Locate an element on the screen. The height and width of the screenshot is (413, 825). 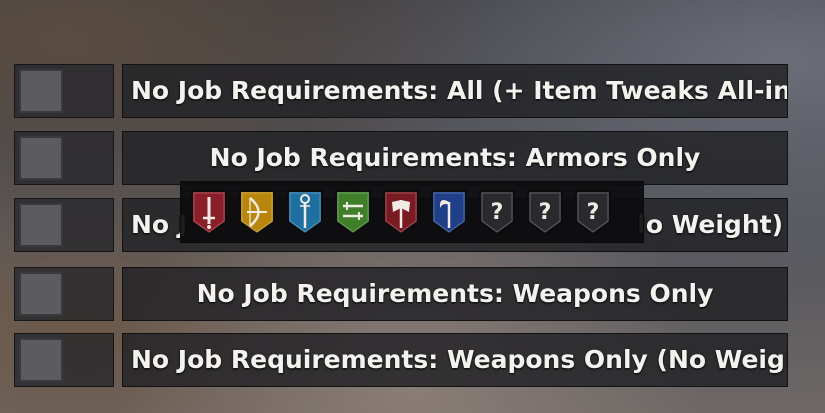
job-icons-tooltip: ??? is located at coordinates (412, 212).